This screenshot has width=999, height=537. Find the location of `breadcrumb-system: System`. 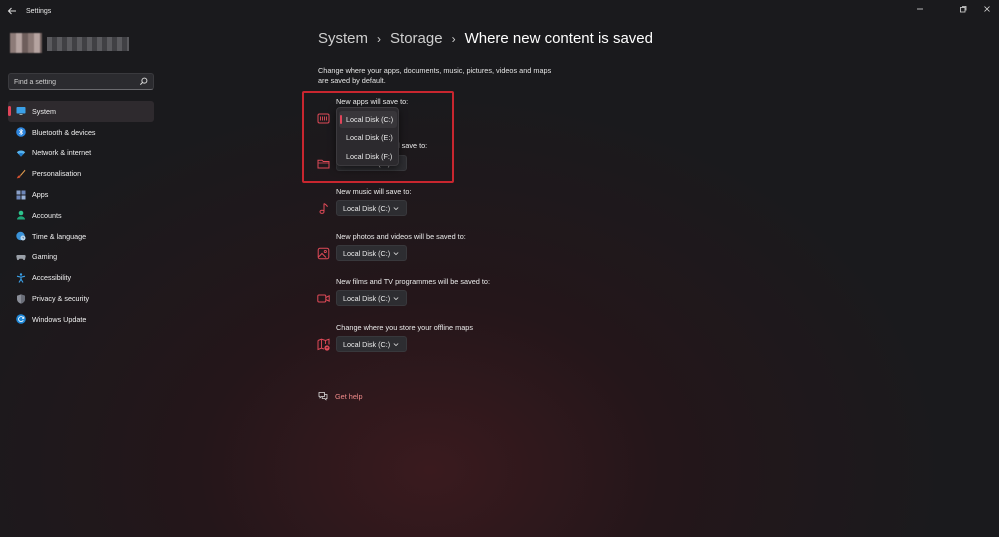

breadcrumb-system: System is located at coordinates (343, 38).